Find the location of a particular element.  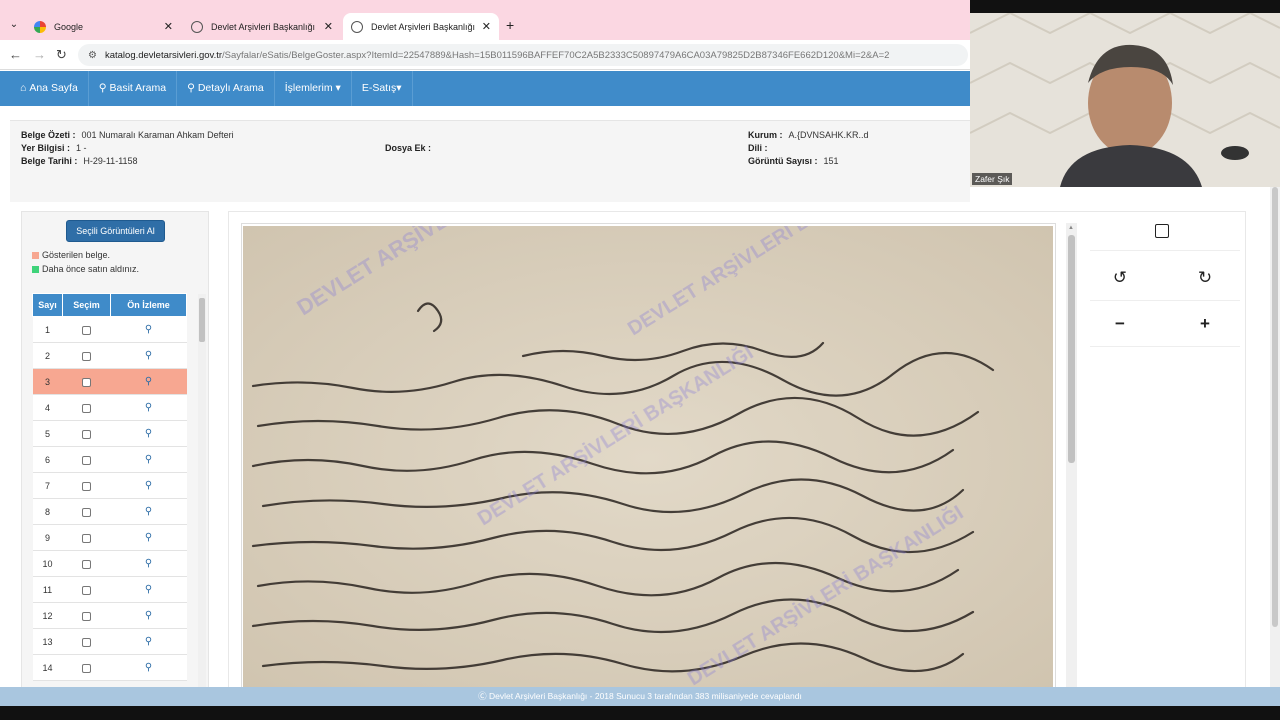

tab-google: Google ✕ is located at coordinates (103, 26).